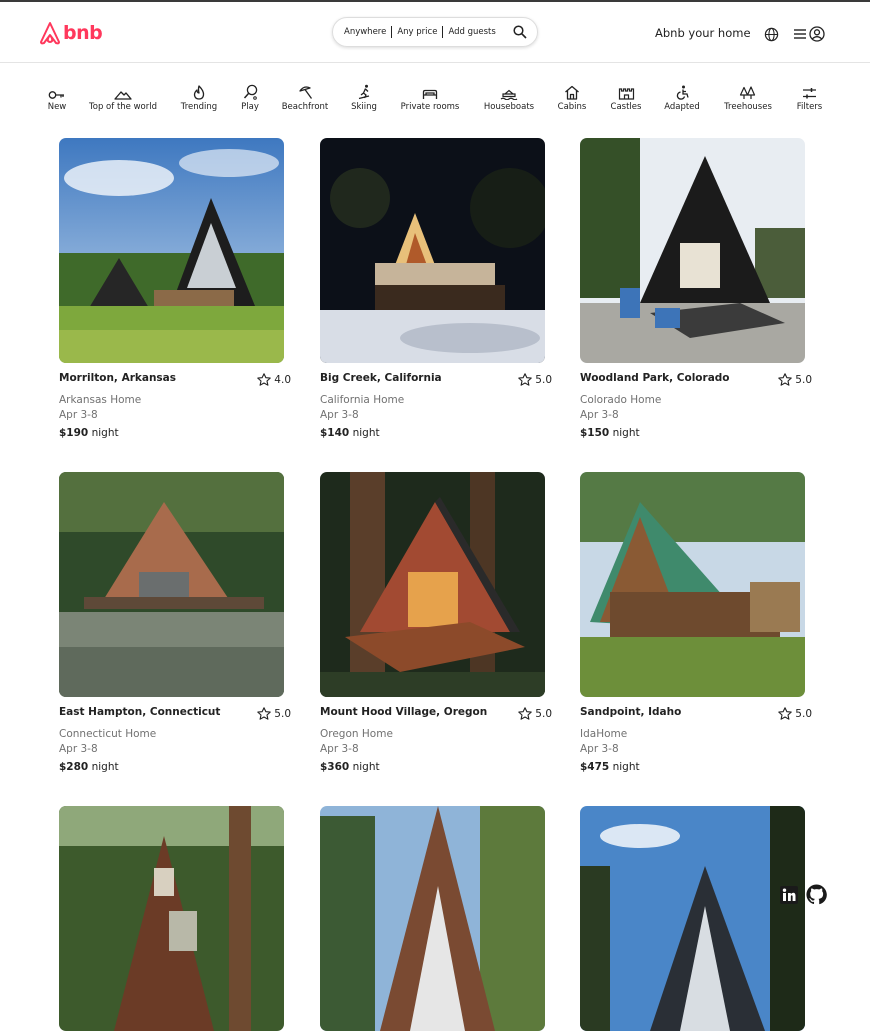 Image resolution: width=870 pixels, height=1031 pixels. Describe the element at coordinates (305, 107) in the screenshot. I see `category-label: Beachfront` at that location.